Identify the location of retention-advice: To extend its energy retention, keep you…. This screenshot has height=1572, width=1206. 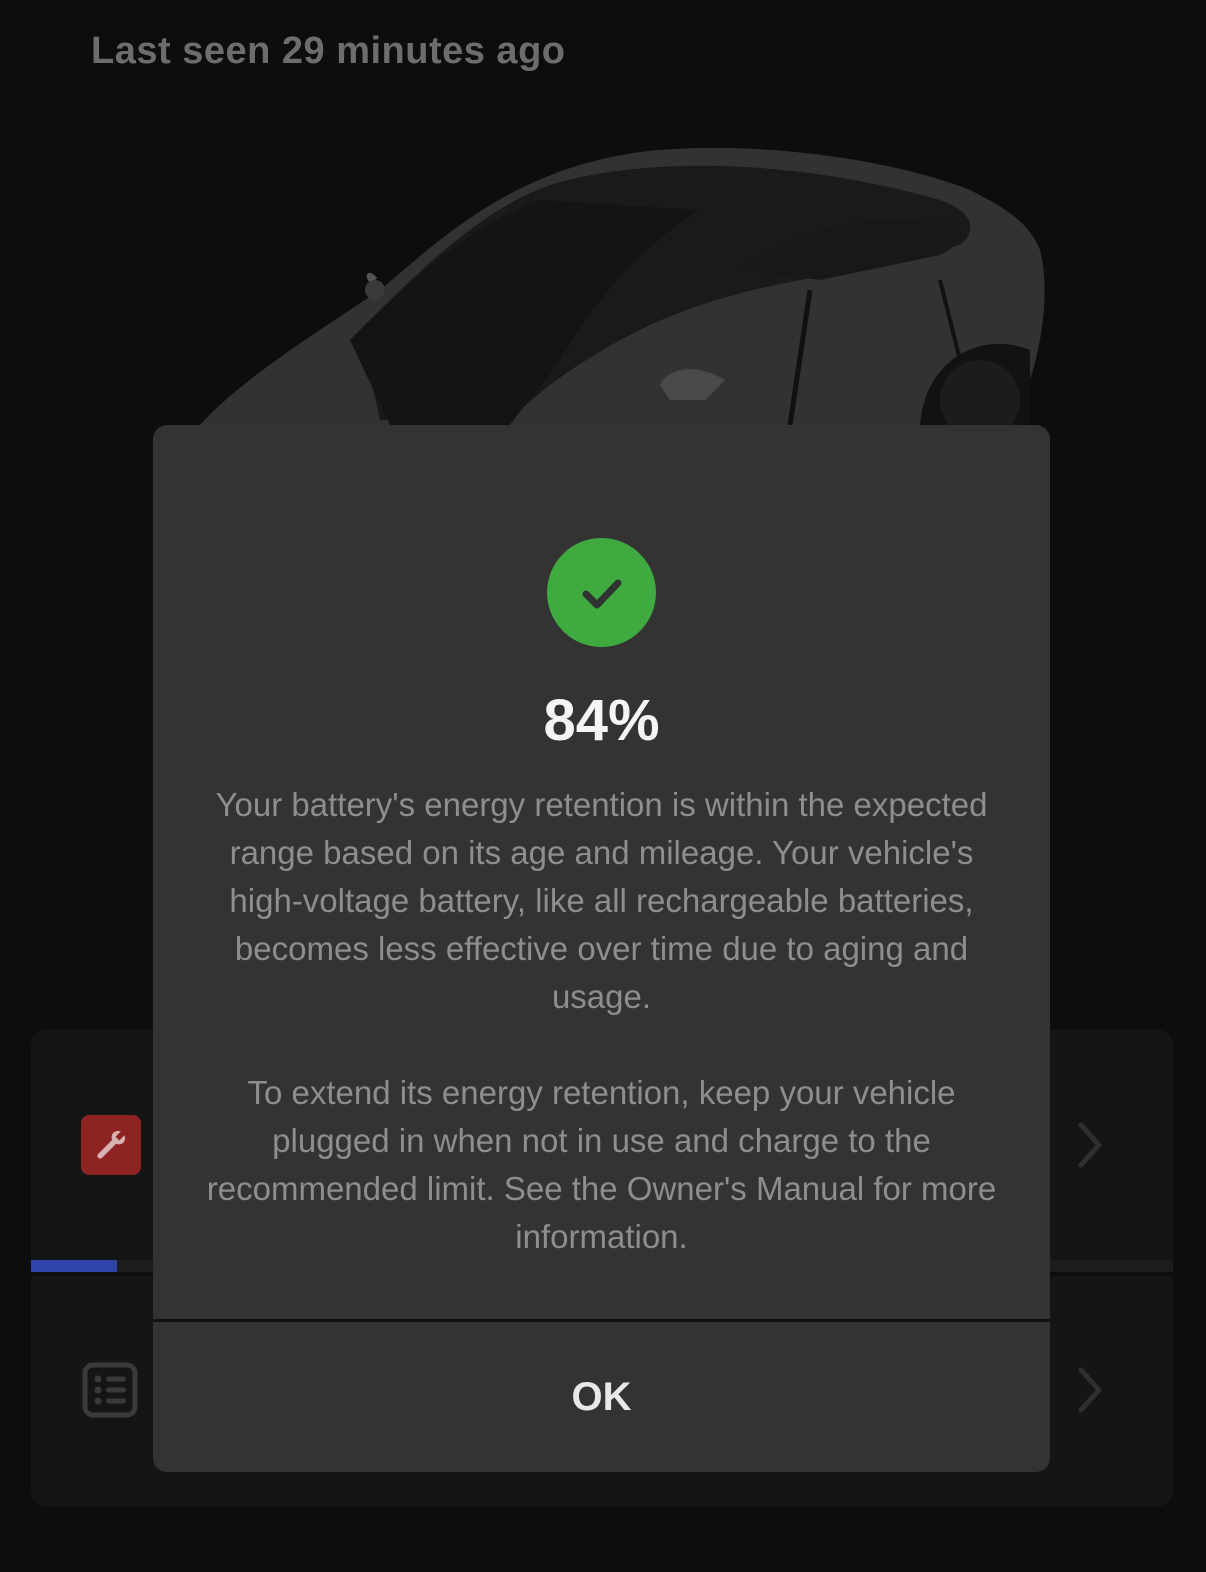
(601, 1164).